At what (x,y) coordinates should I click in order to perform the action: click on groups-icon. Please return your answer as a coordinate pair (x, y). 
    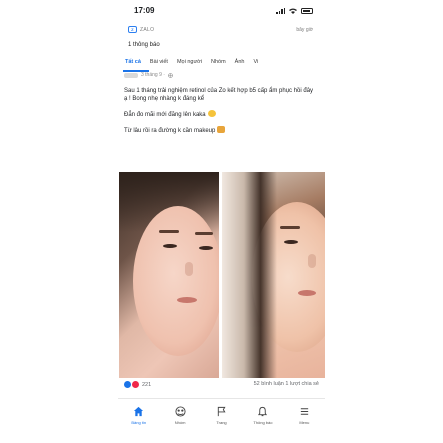
    Looking at the image, I should click on (180, 411).